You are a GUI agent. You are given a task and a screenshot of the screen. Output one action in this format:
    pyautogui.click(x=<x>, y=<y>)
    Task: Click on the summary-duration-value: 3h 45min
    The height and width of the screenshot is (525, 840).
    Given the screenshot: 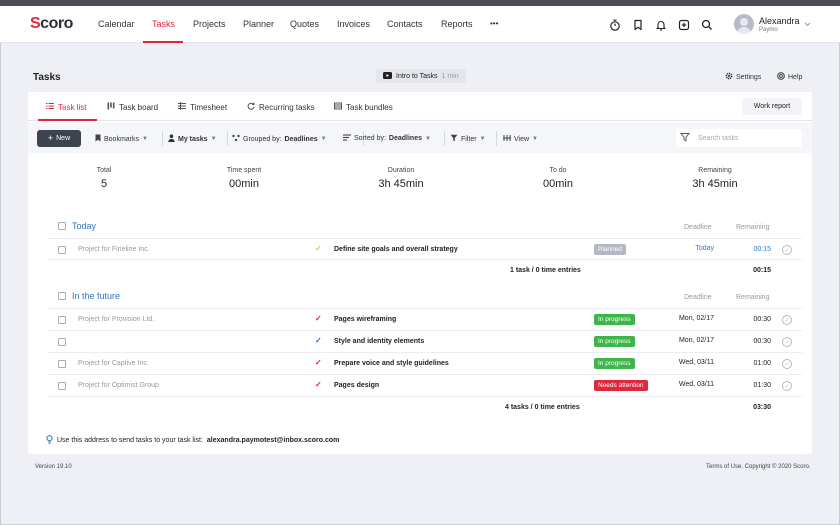 What is the action you would take?
    pyautogui.click(x=401, y=184)
    